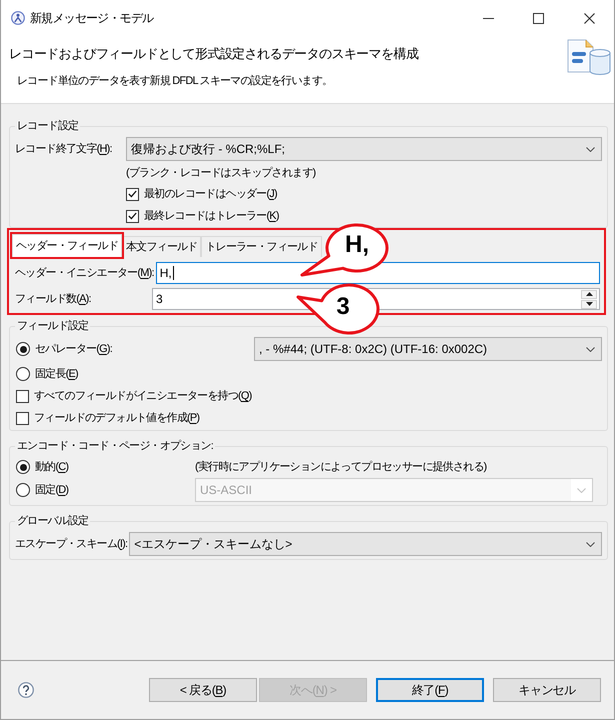 Image resolution: width=615 pixels, height=720 pixels. I want to click on field-label: レコード終了文字(H):, so click(64, 149).